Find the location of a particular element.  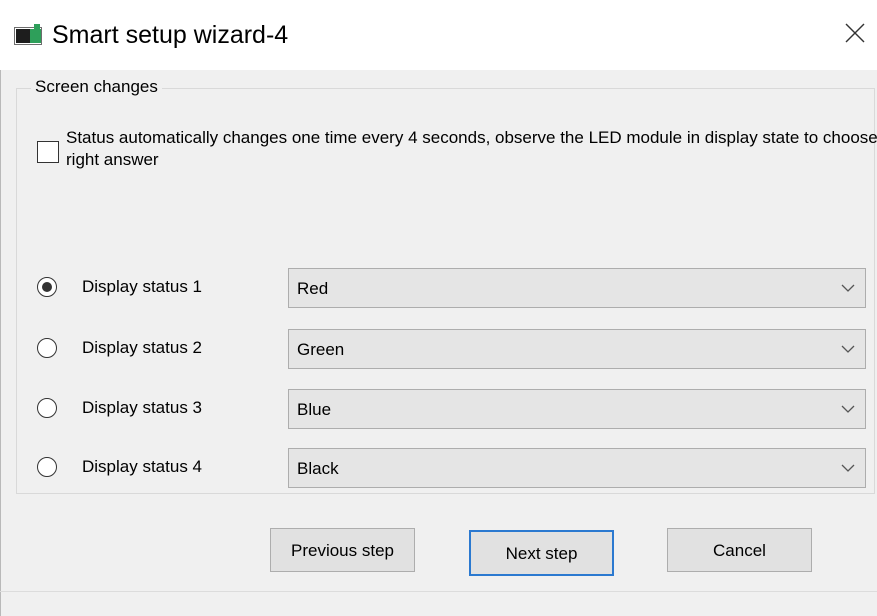

auto-change-checkbox is located at coordinates (48, 152).